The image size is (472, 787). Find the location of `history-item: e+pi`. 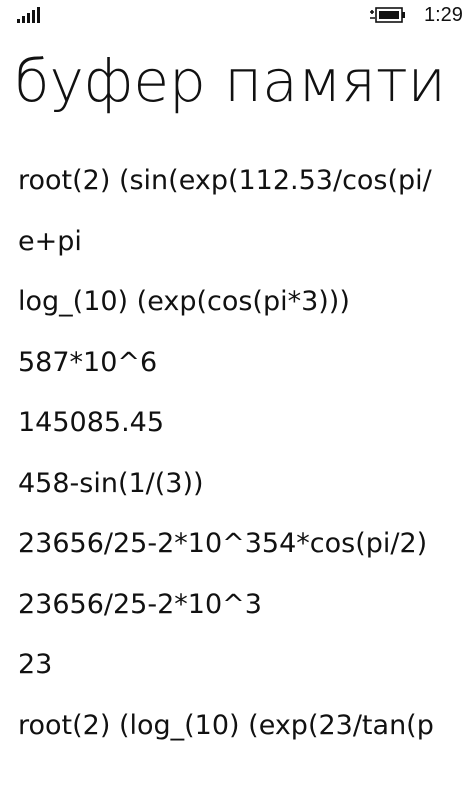

history-item: e+pi is located at coordinates (236, 242).